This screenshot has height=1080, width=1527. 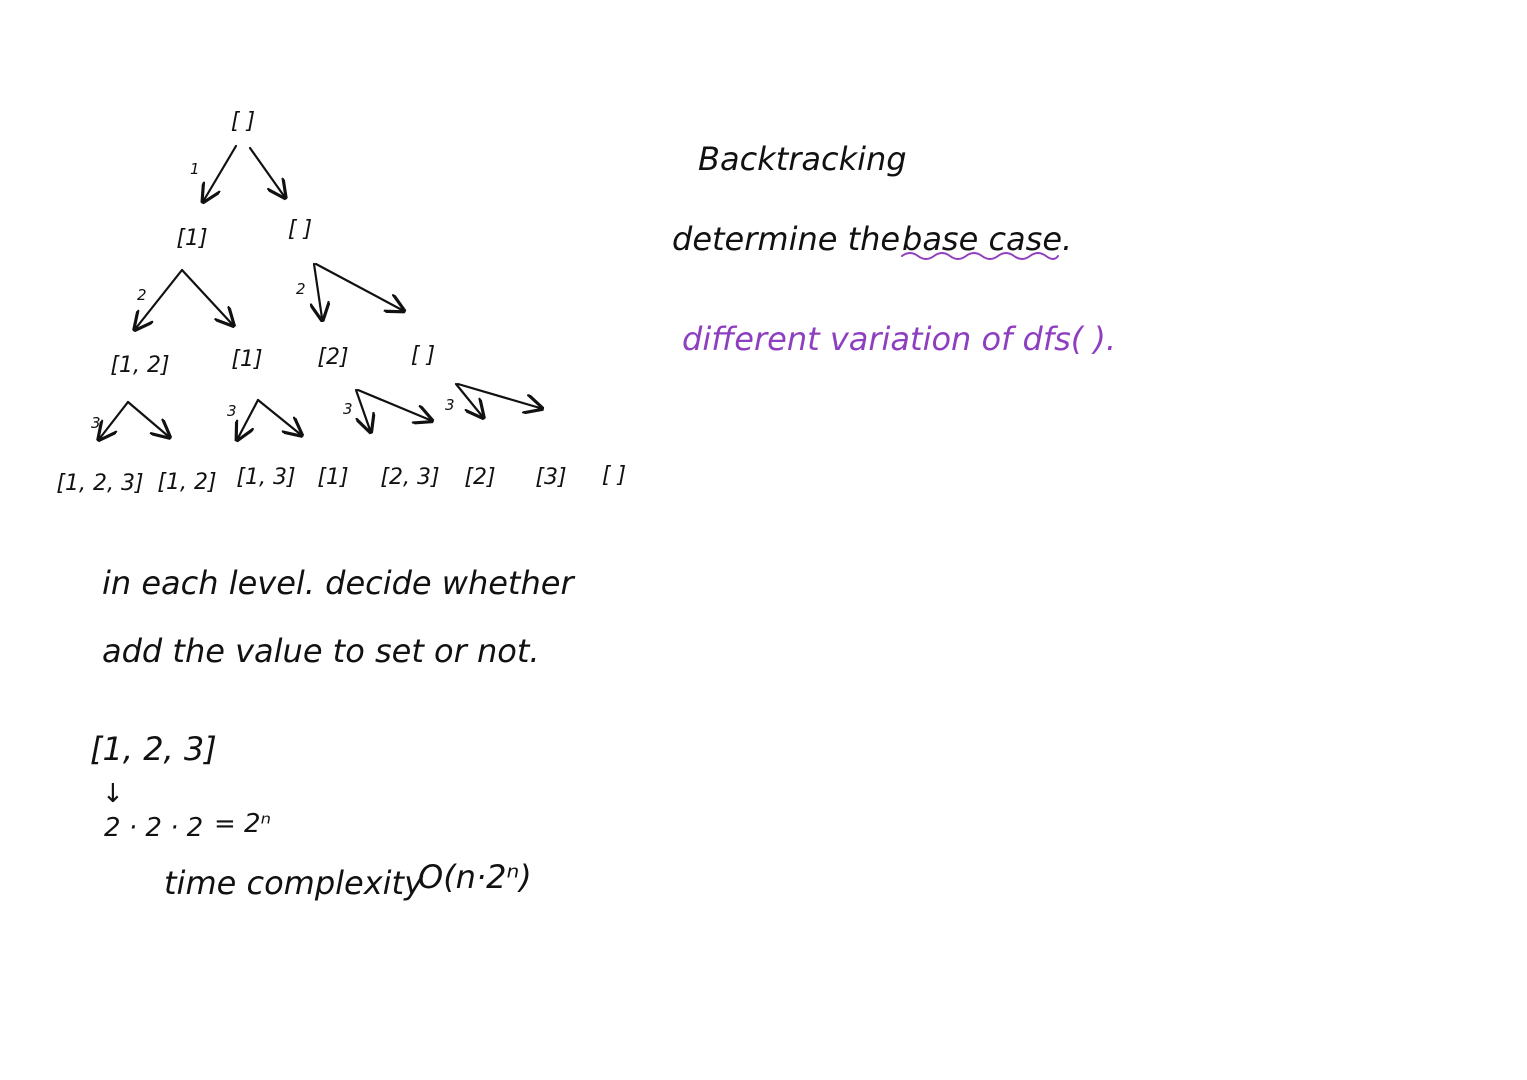 What do you see at coordinates (142, 295) in the screenshot?
I see `edge-label-2-left: 2` at bounding box center [142, 295].